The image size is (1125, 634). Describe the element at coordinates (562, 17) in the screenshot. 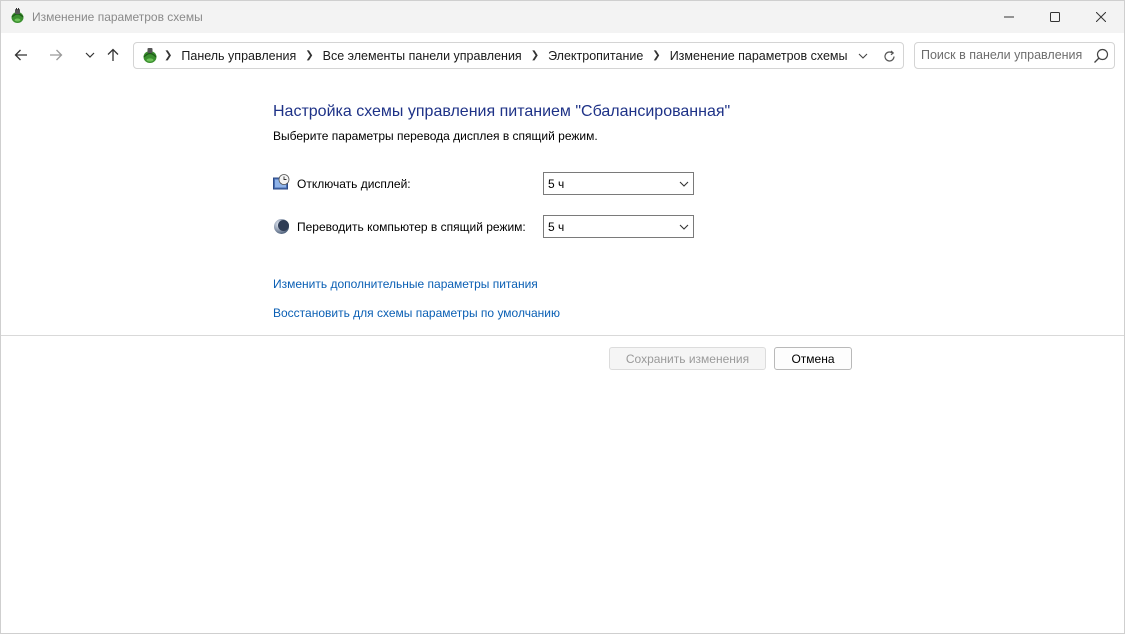

I see `title-bar: Изменение параметров схемы` at that location.